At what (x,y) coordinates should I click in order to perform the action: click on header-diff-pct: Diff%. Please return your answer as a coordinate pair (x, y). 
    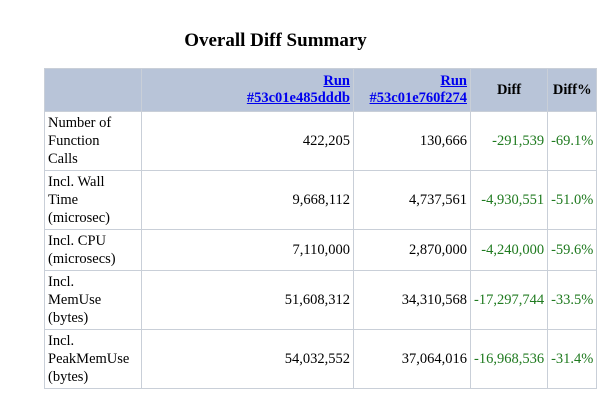
    Looking at the image, I should click on (572, 90).